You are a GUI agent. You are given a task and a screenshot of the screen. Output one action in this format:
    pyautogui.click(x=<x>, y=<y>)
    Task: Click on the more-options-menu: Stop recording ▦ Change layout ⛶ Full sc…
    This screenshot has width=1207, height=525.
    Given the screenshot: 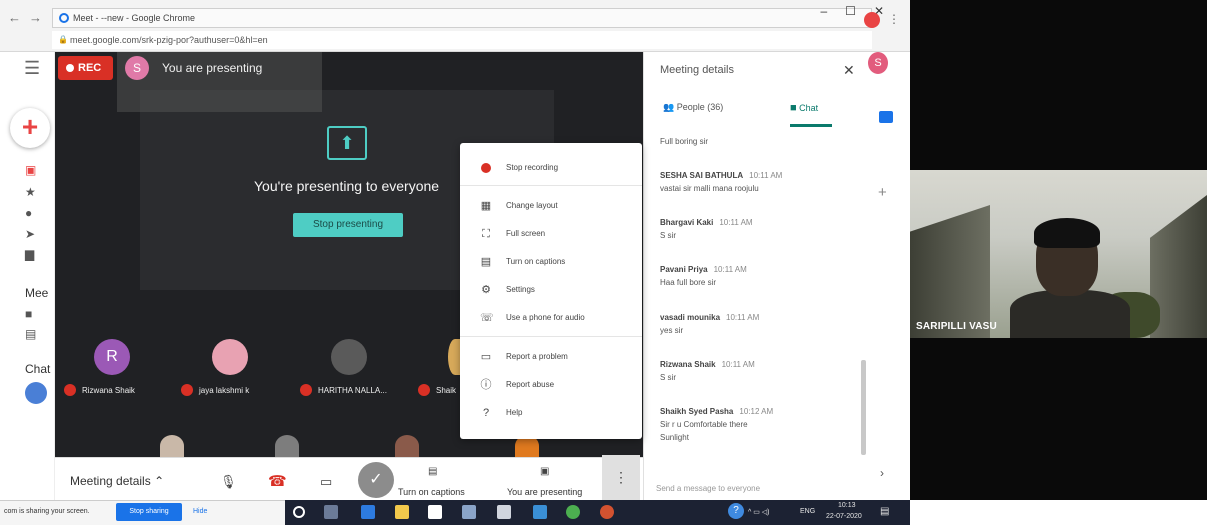 What is the action you would take?
    pyautogui.click(x=551, y=291)
    